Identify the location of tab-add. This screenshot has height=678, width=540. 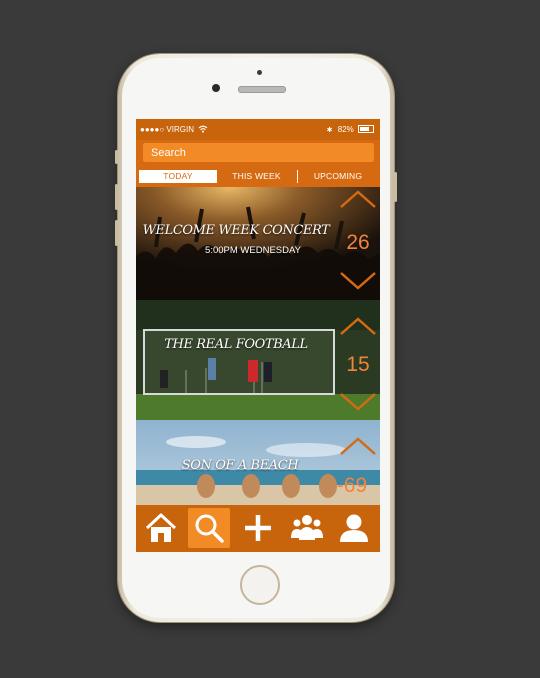
(258, 528).